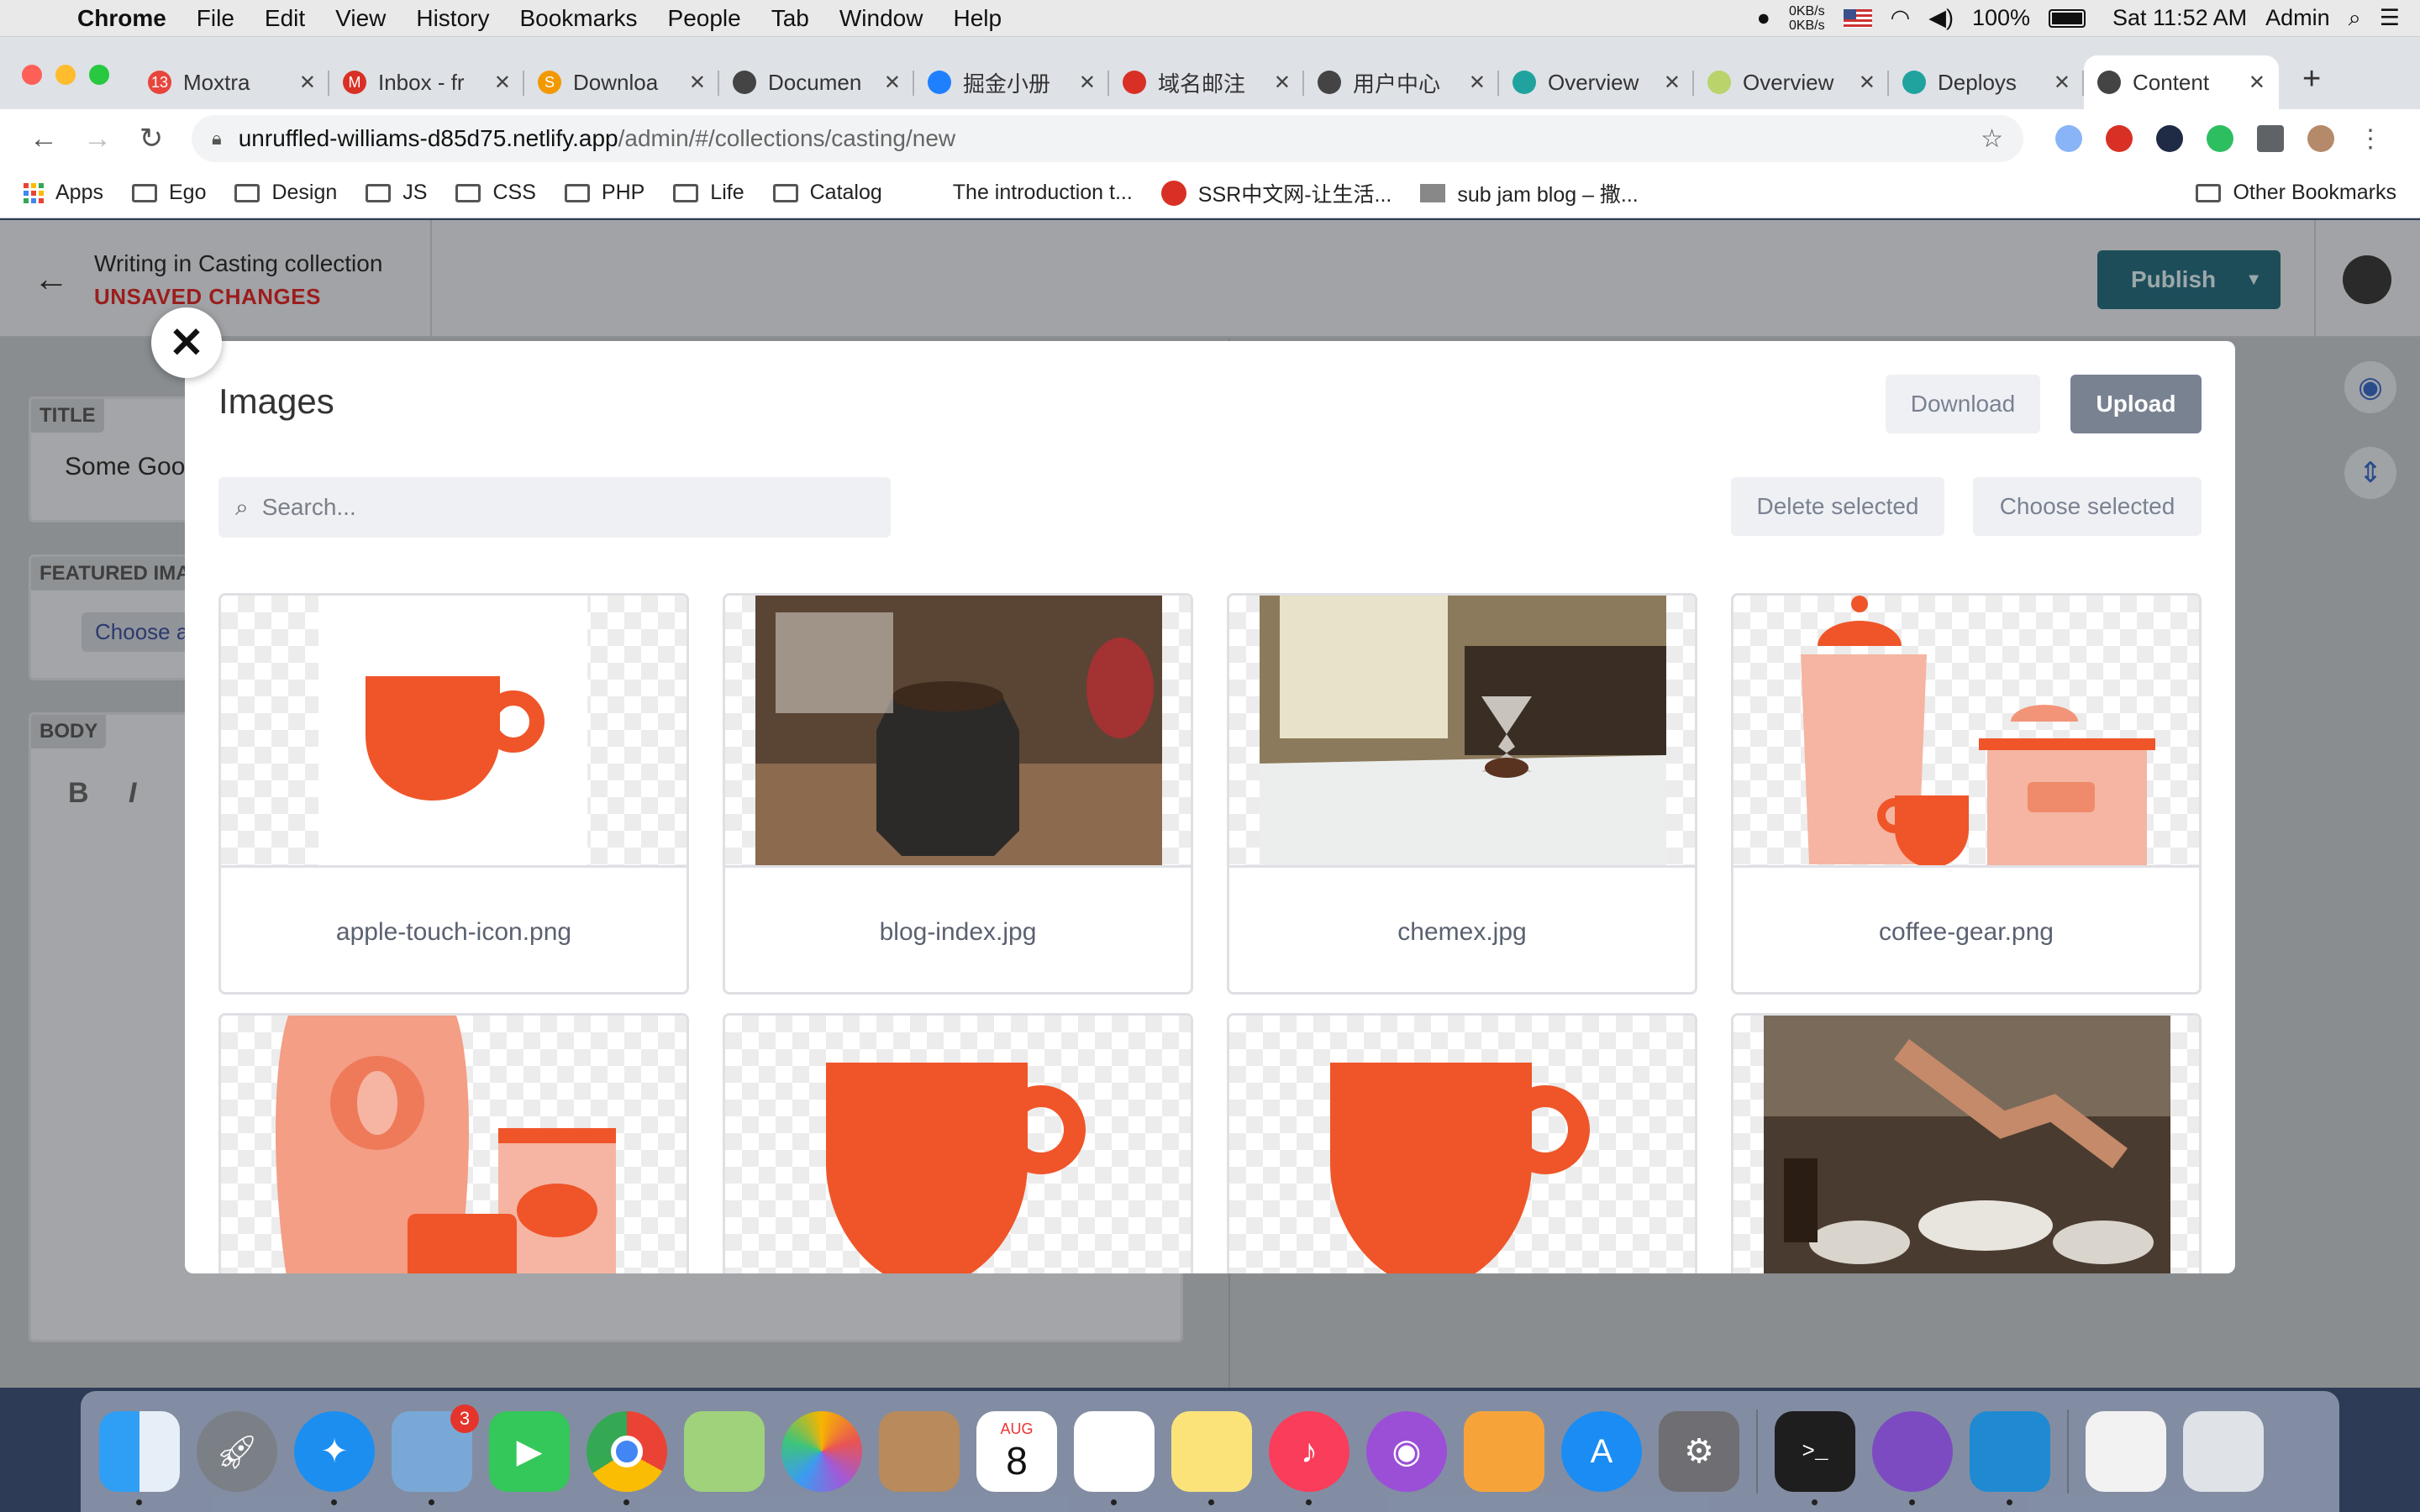 This screenshot has width=2420, height=1512. I want to click on finder-icon, so click(139, 1458).